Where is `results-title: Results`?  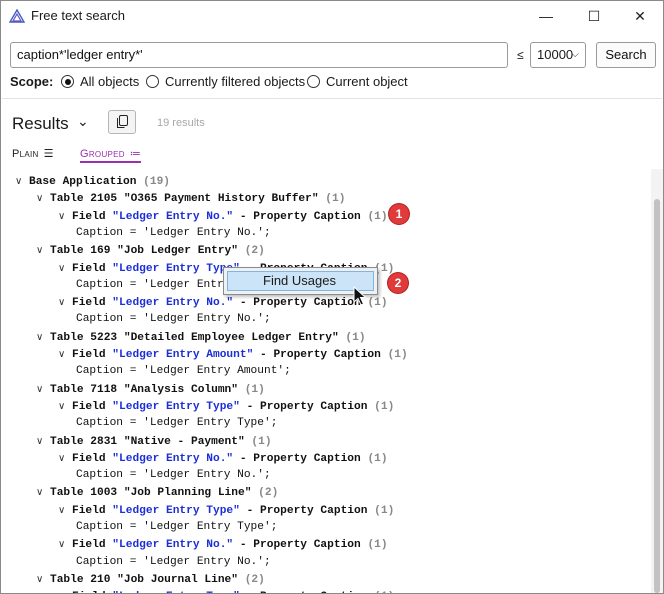 results-title: Results is located at coordinates (40, 123).